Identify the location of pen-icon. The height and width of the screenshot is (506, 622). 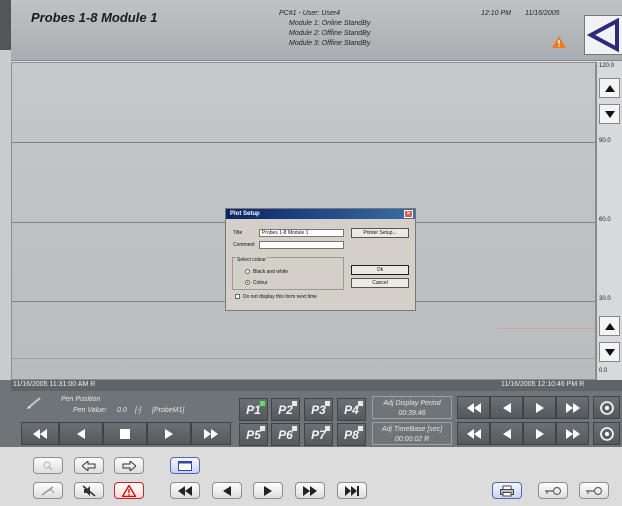
(34, 403).